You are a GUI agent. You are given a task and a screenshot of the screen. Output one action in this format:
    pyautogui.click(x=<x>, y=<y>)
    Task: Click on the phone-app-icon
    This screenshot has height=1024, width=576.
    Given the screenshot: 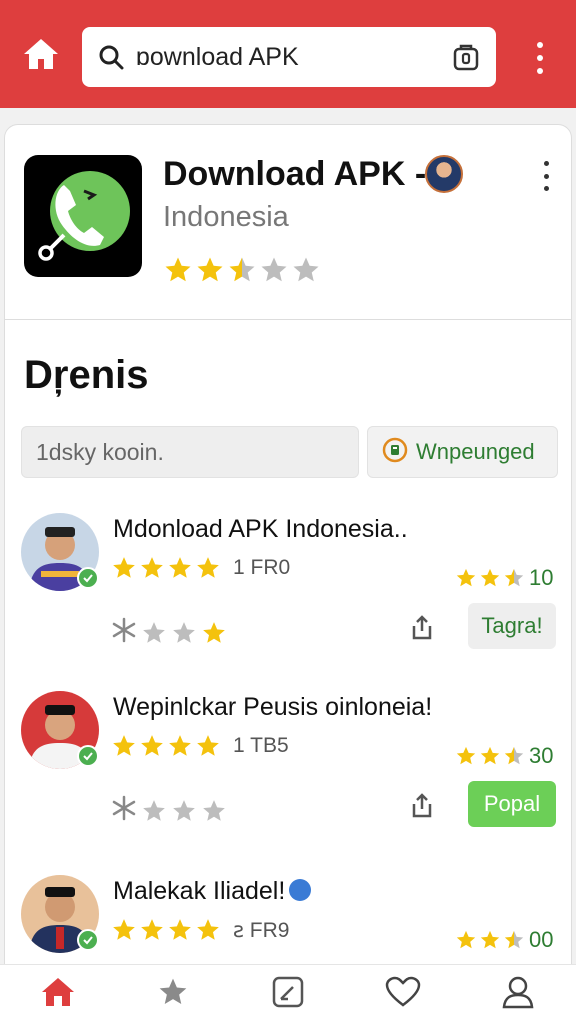 What is the action you would take?
    pyautogui.click(x=83, y=216)
    